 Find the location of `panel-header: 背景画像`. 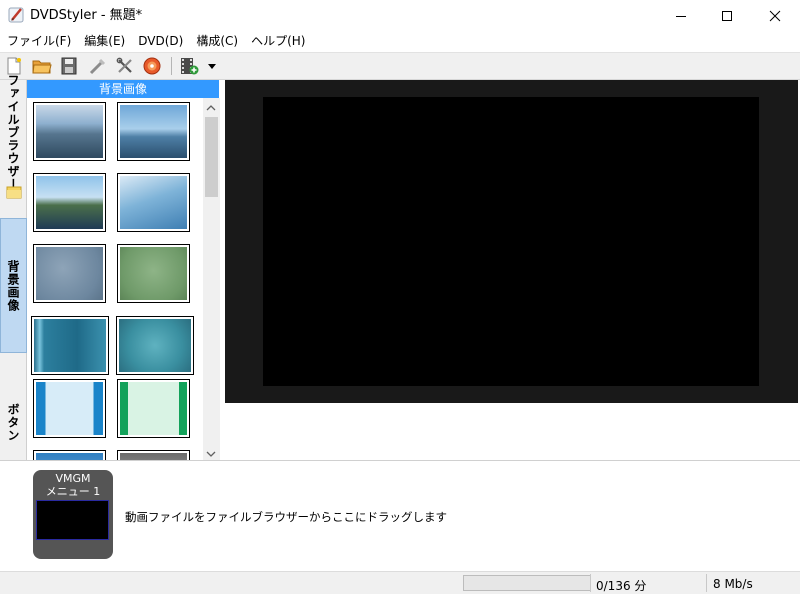

panel-header: 背景画像 is located at coordinates (123, 89).